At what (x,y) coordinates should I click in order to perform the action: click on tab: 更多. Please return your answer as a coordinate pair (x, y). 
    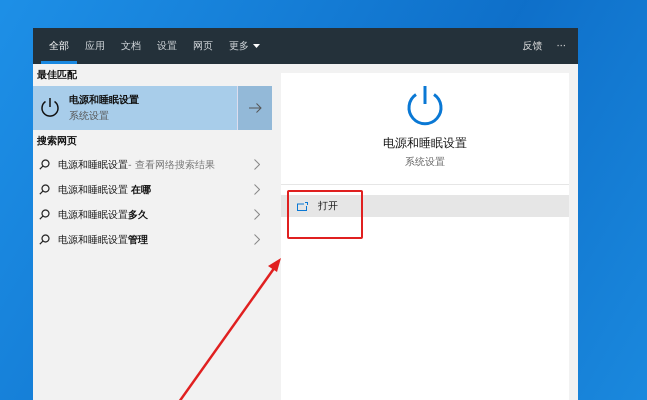
    Looking at the image, I should click on (244, 46).